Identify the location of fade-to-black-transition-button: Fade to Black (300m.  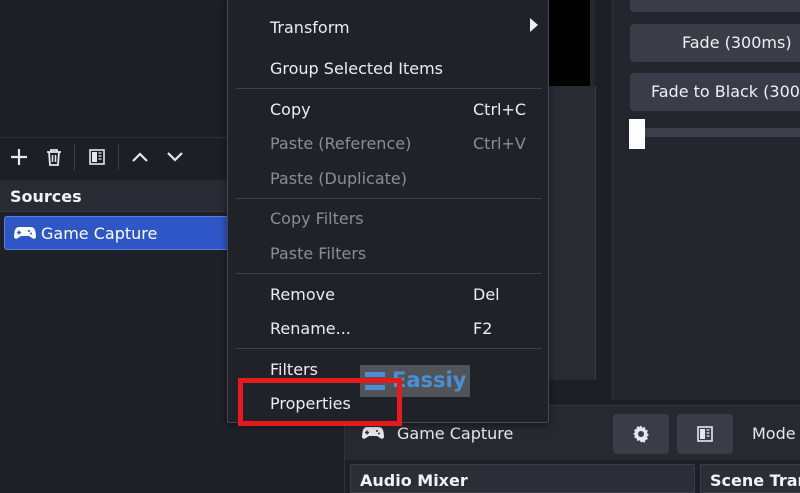
(715, 92).